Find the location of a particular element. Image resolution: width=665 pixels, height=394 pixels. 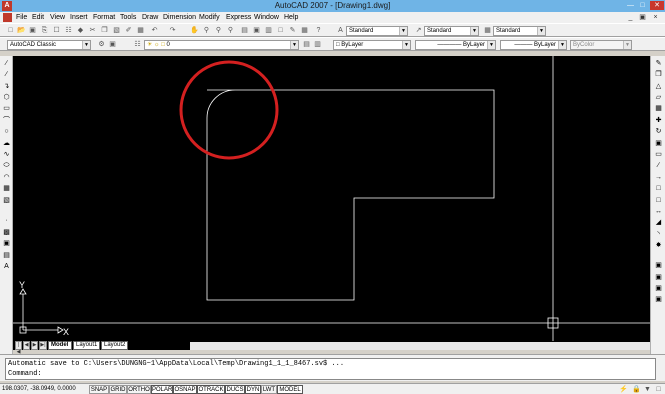

zoom-realtime-icon: ⚲ is located at coordinates (206, 30).